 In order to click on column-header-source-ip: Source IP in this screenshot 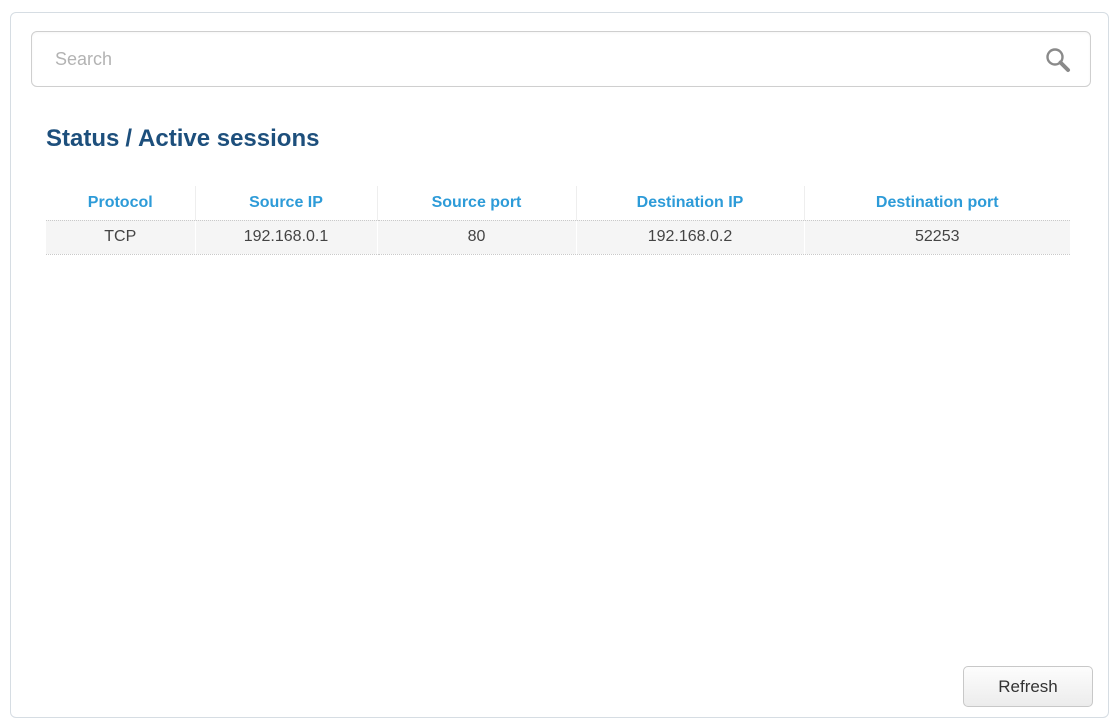, I will do `click(285, 203)`.